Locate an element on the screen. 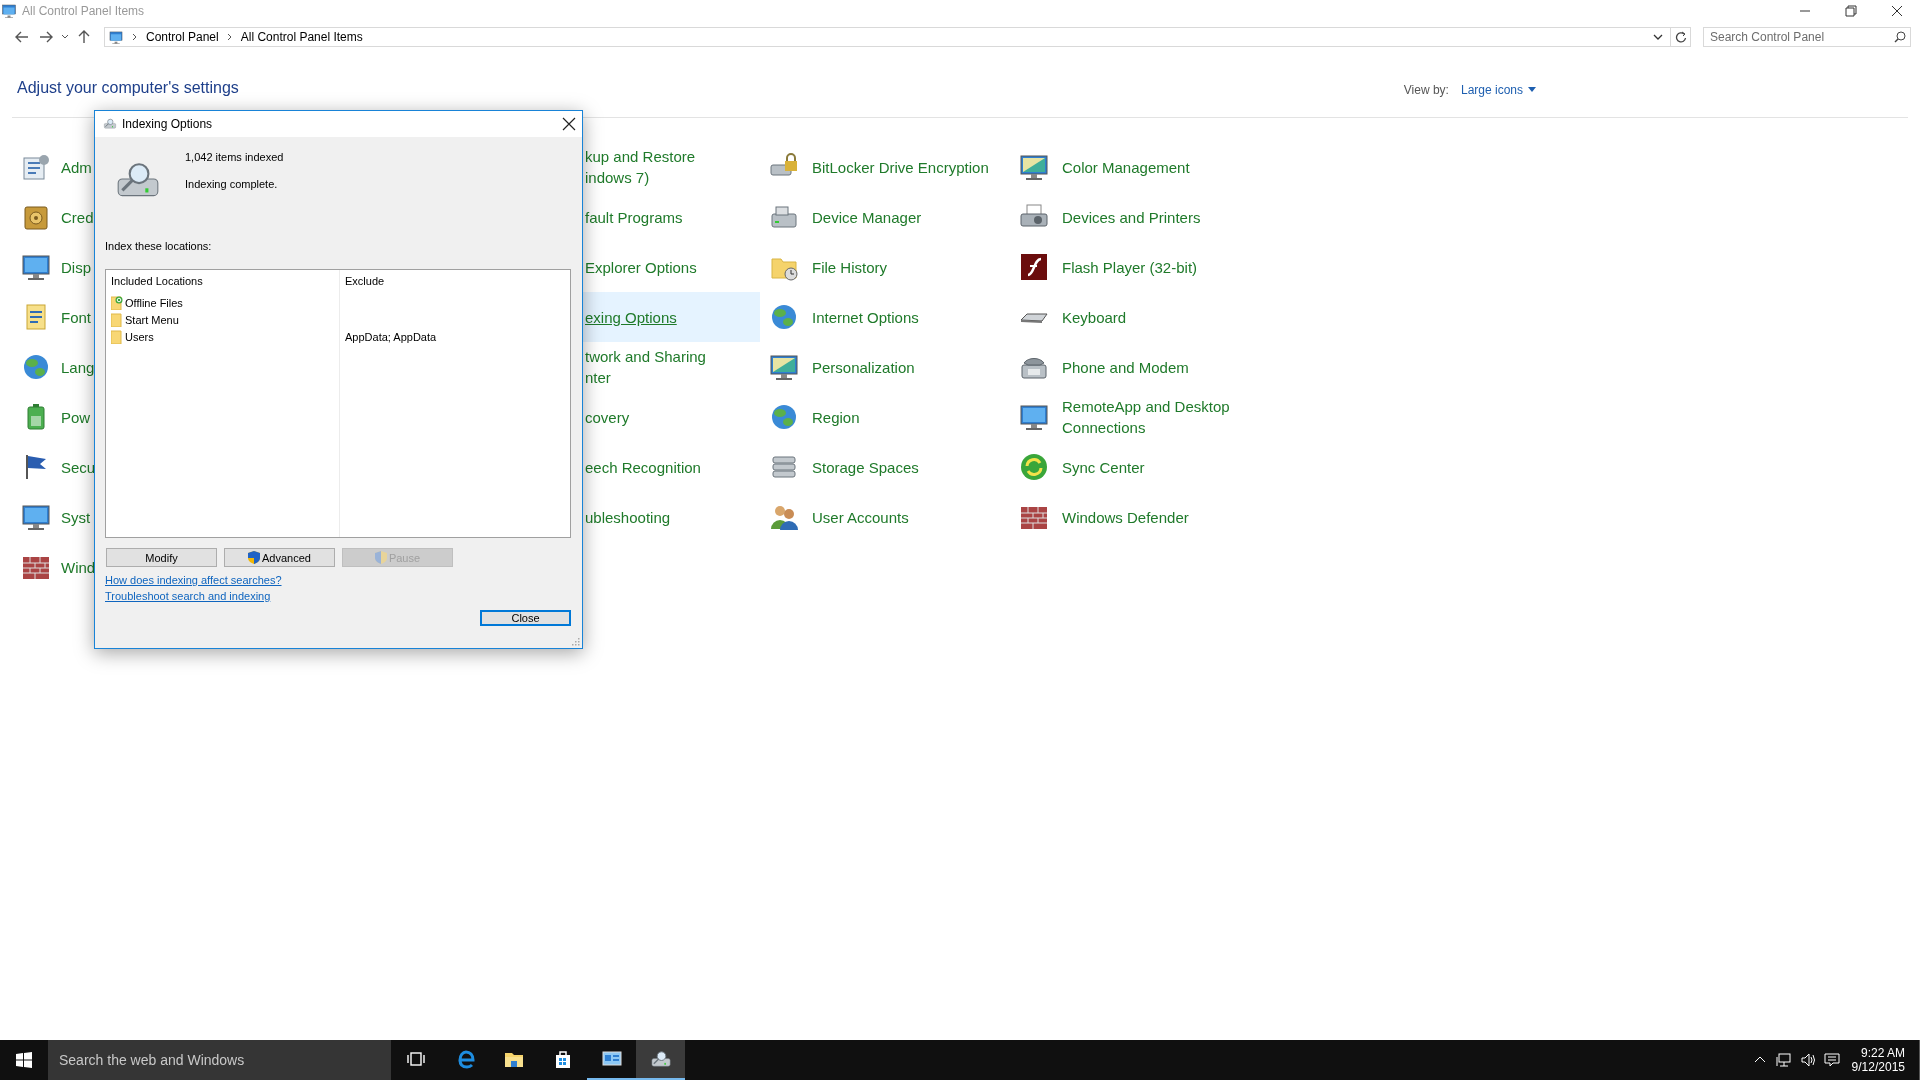 This screenshot has height=1080, width=1920. refresh-button is located at coordinates (1681, 37).